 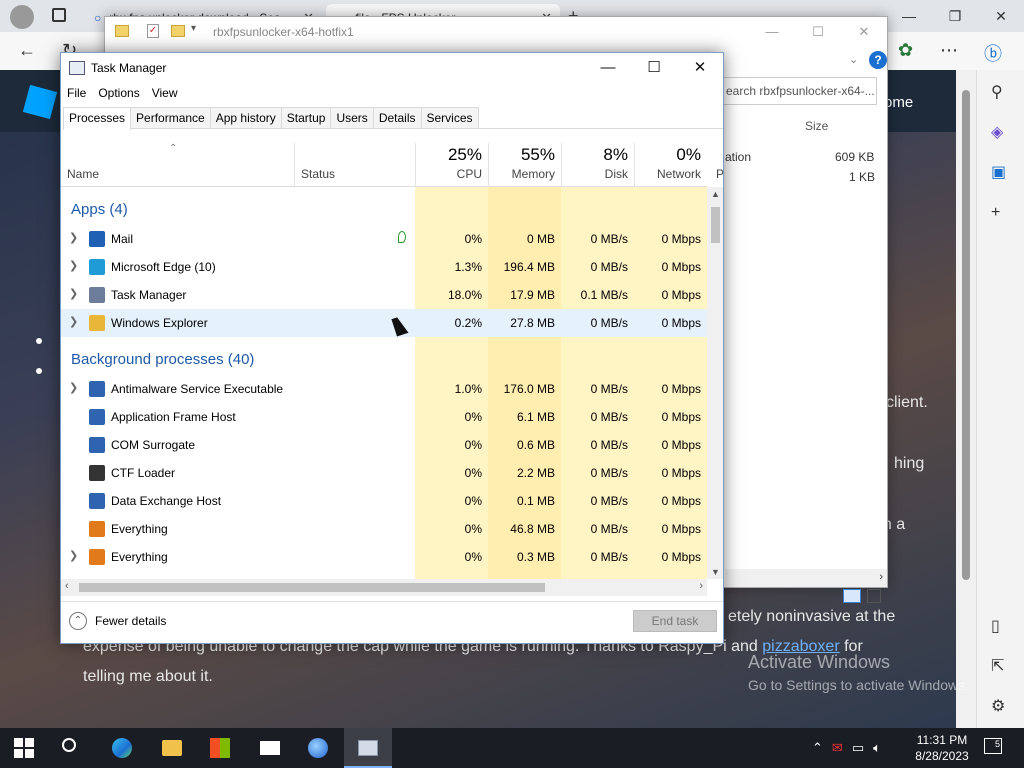 I want to click on tab-services: Services, so click(x=449, y=117).